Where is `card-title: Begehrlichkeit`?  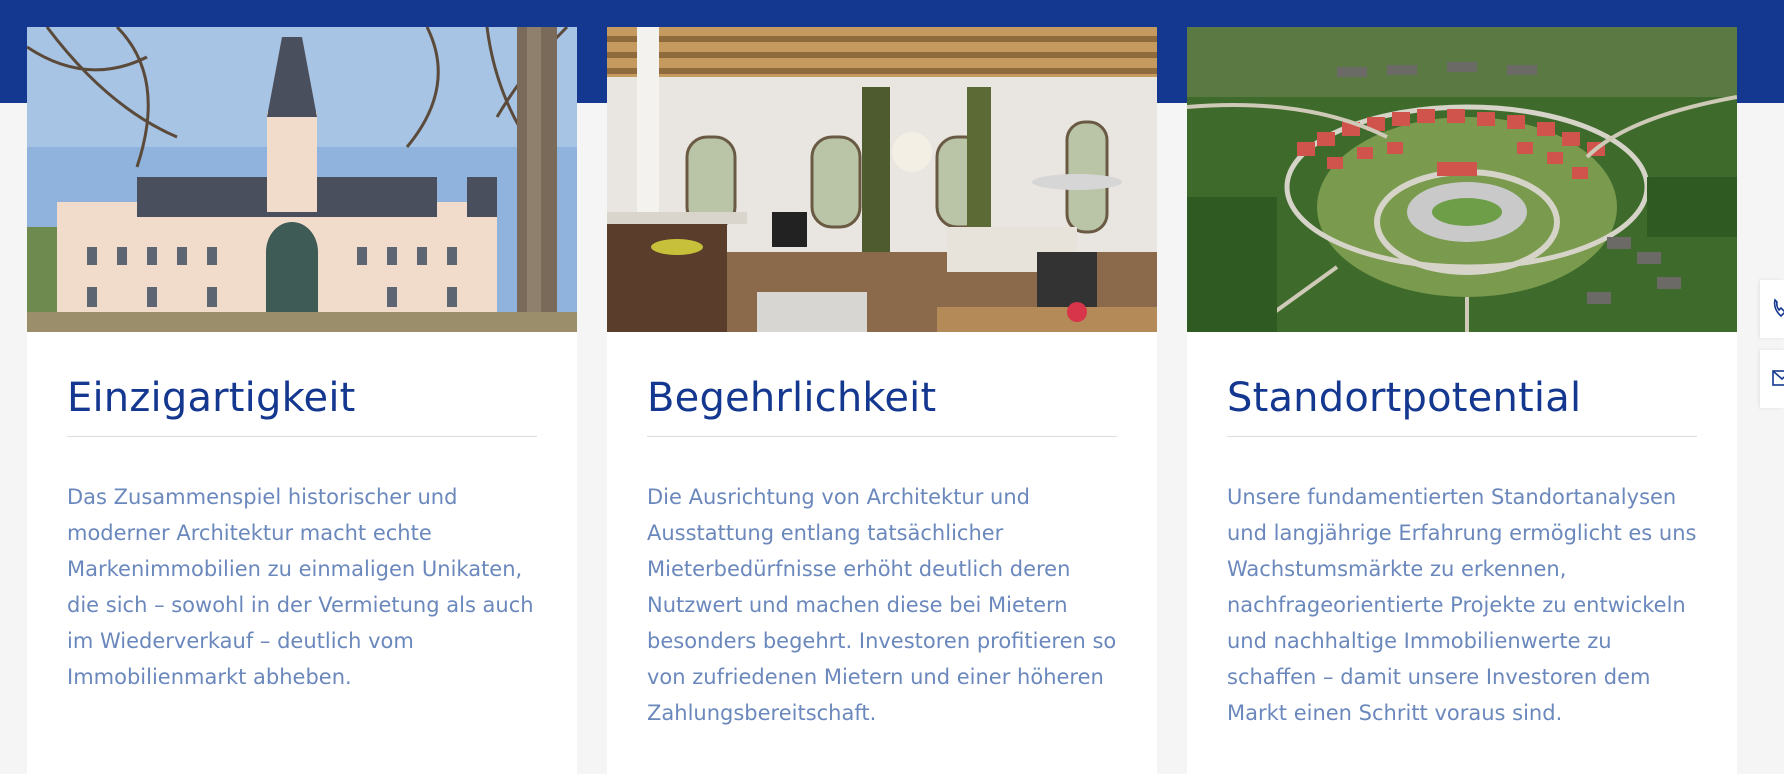 card-title: Begehrlichkeit is located at coordinates (792, 398).